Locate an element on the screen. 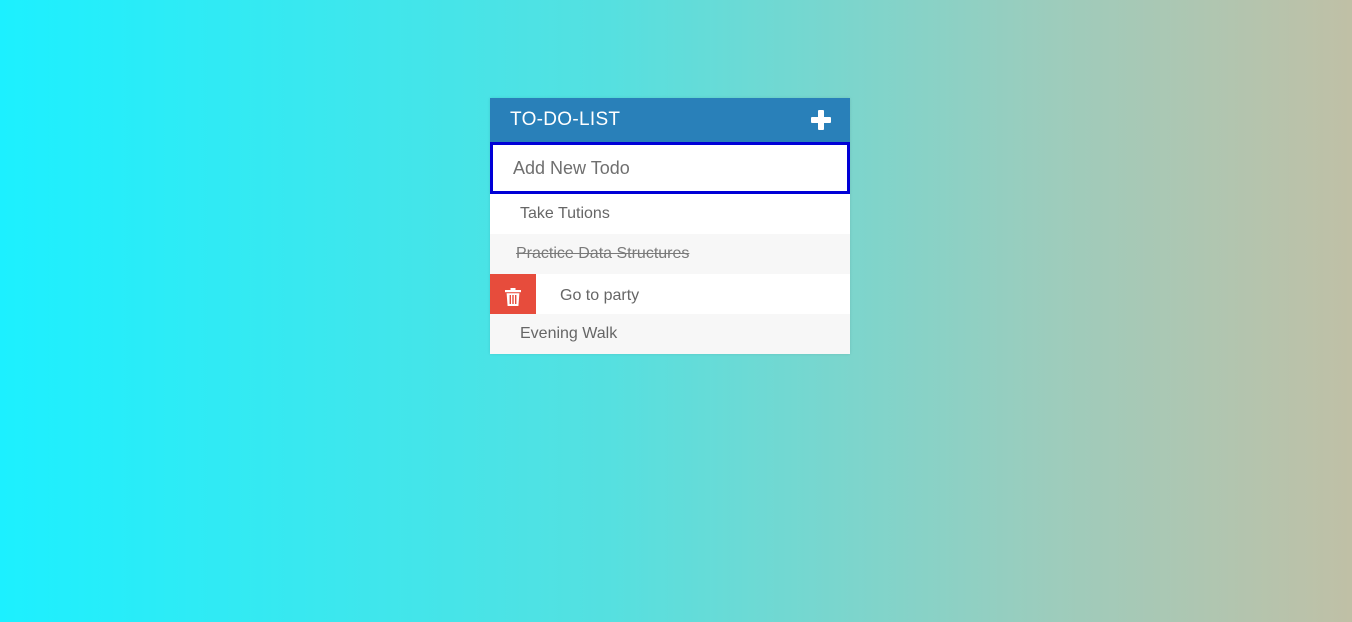  todo-text: Practice Data Structures is located at coordinates (603, 253).